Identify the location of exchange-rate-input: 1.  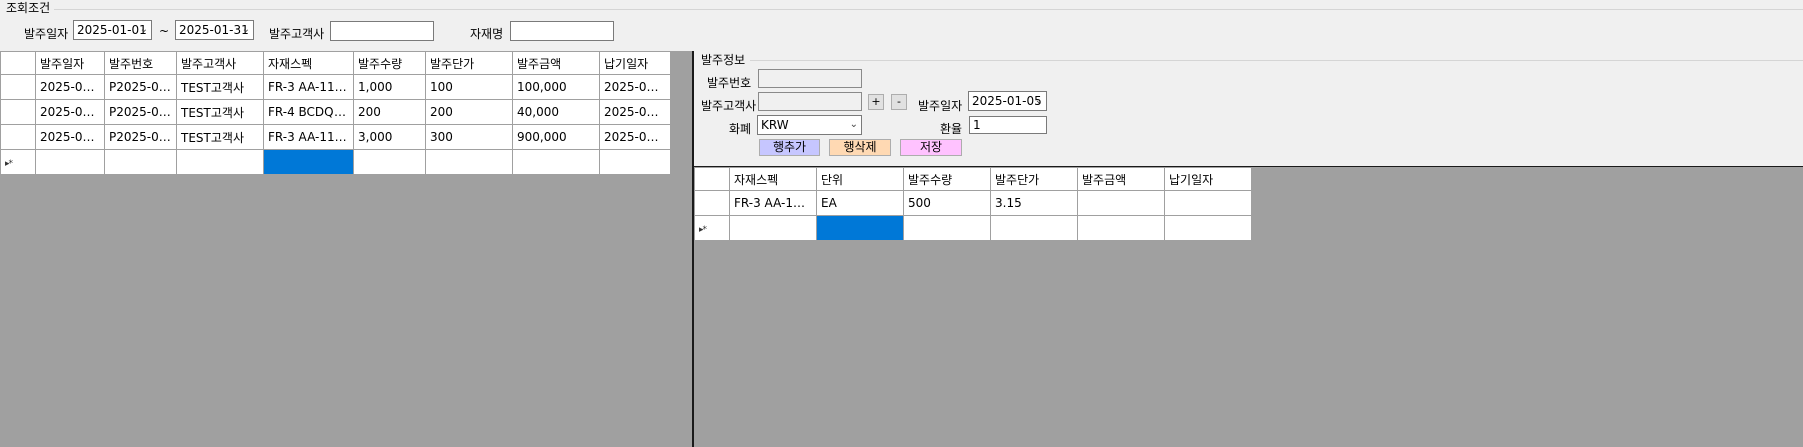
(1008, 125).